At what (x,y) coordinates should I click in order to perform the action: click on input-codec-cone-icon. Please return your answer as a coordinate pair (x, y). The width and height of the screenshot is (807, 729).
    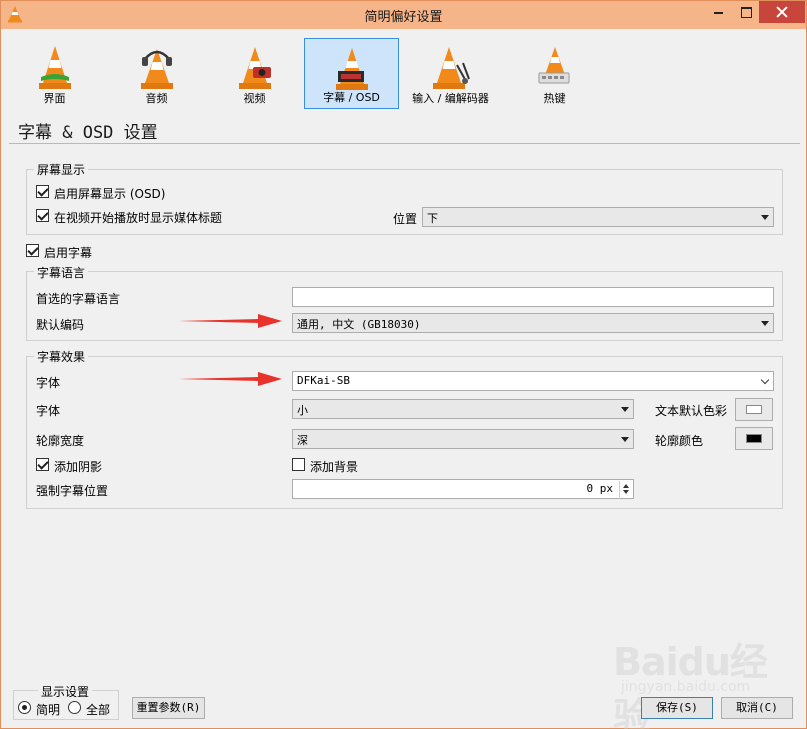
    Looking at the image, I should click on (451, 68).